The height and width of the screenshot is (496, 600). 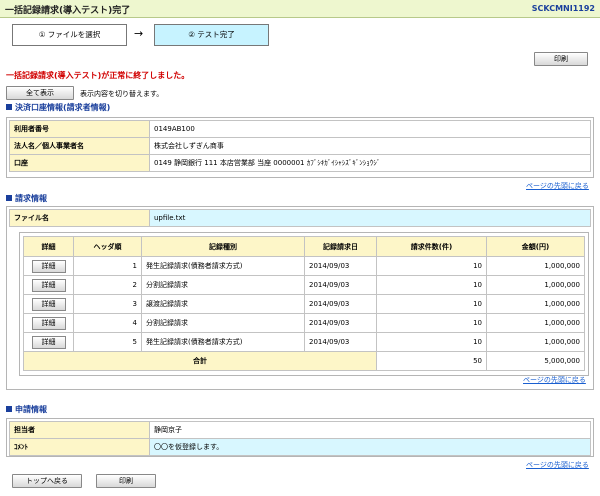 I want to click on total-amount: 5,000,000, so click(x=535, y=361).